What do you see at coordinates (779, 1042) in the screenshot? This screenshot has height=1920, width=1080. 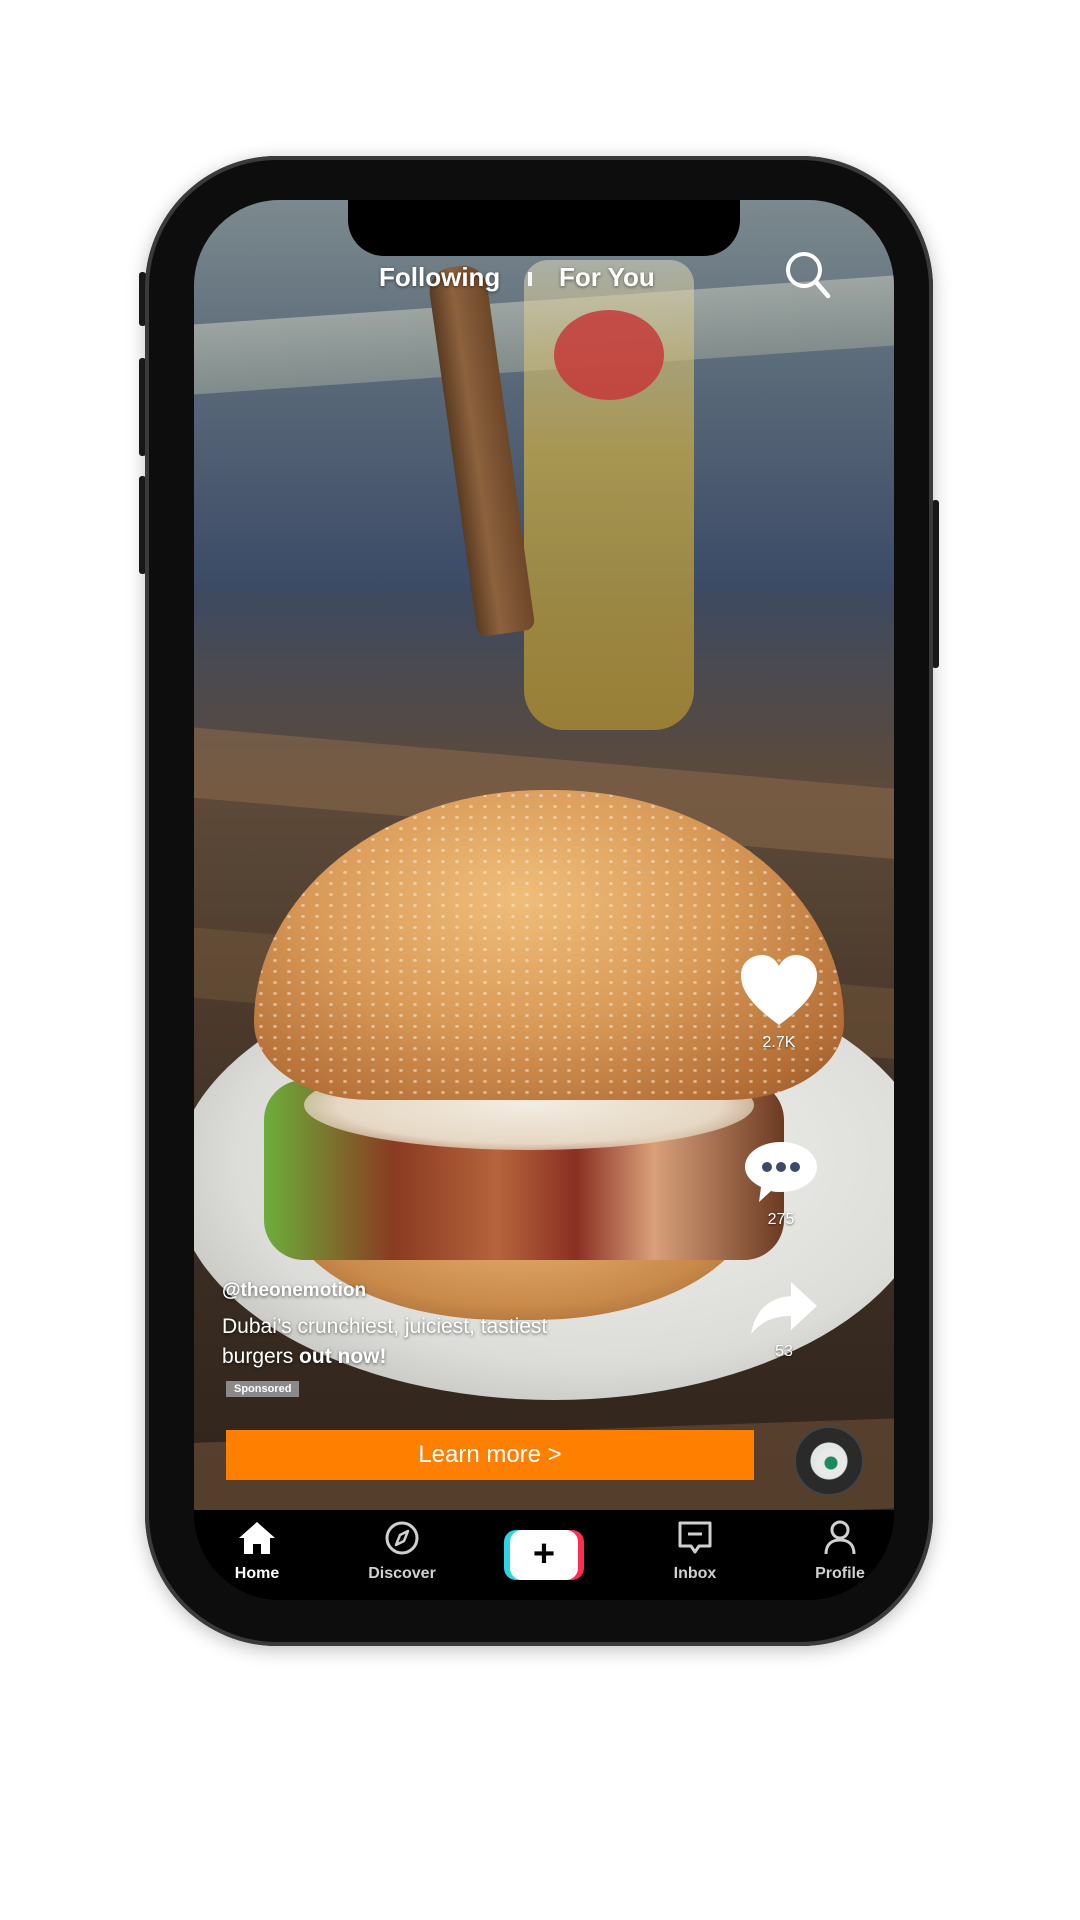 I see `like-count: 2.7K` at bounding box center [779, 1042].